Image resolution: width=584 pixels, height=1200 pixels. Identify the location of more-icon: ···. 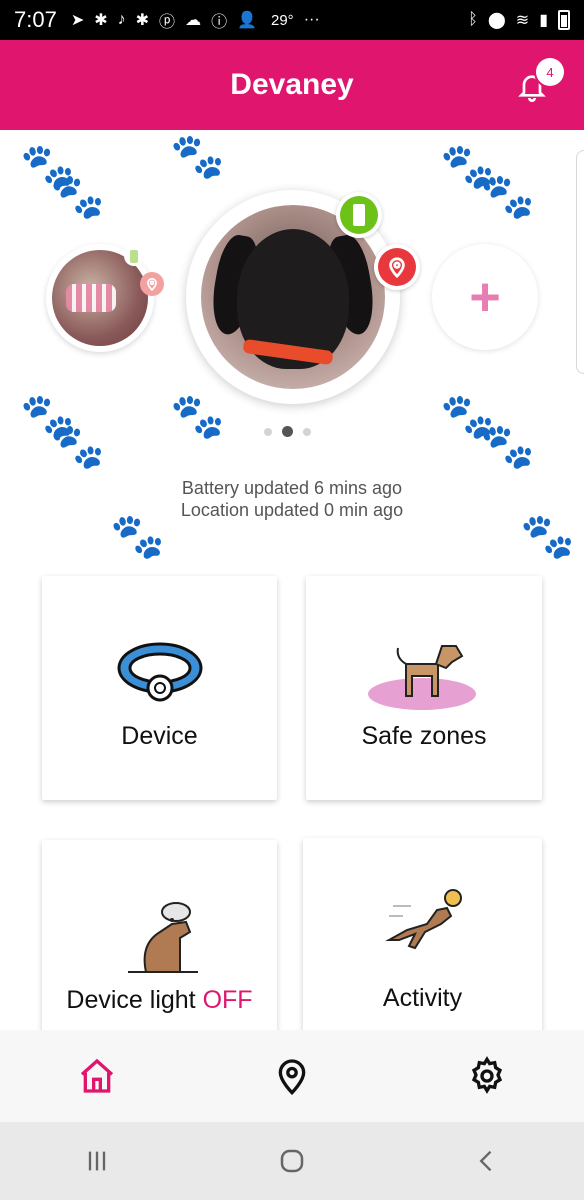
(311, 19).